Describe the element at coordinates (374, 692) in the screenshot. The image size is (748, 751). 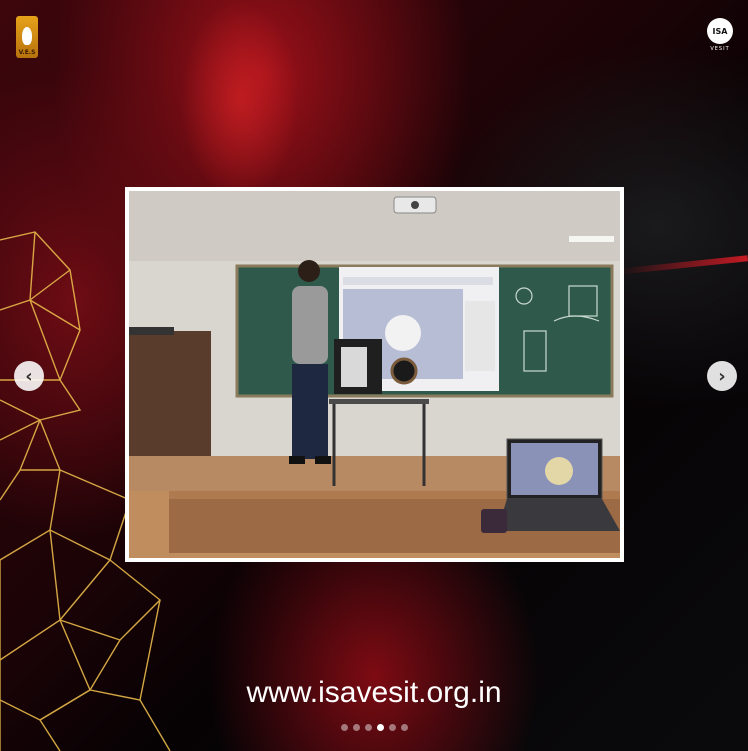
I see `website-url: www.isavesit.org.in` at that location.